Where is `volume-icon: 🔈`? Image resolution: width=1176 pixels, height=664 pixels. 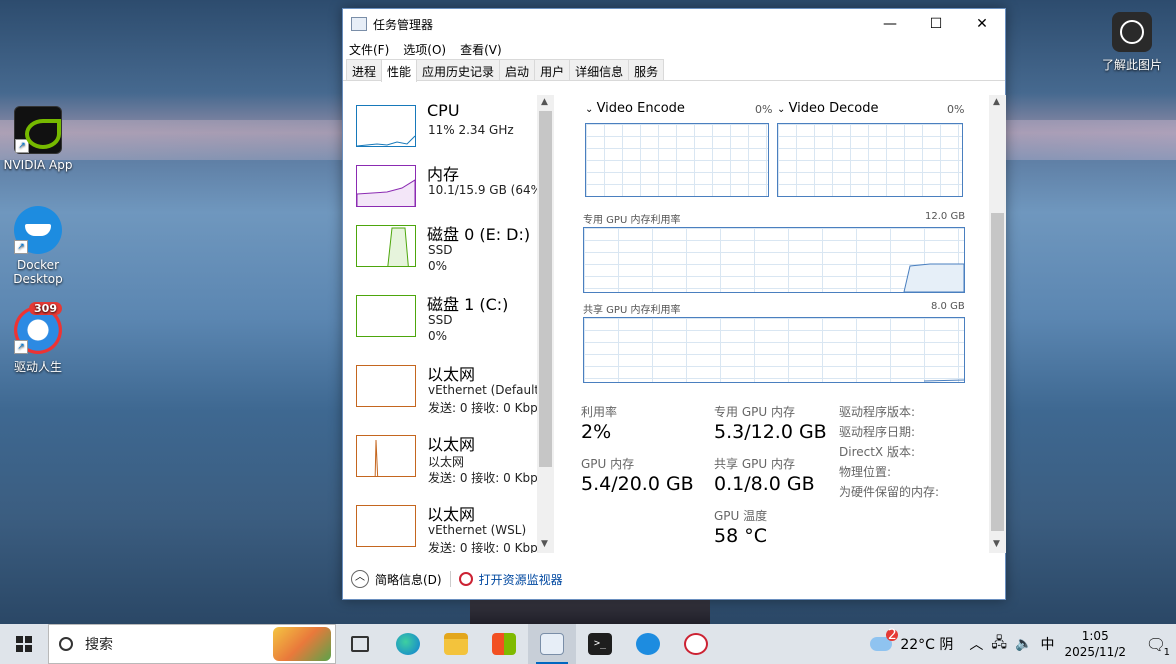 volume-icon: 🔈 is located at coordinates (1023, 644).